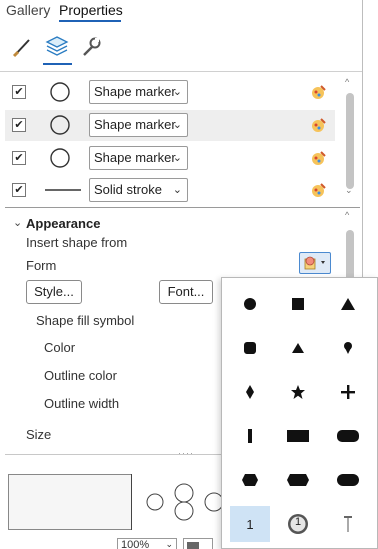 This screenshot has height=549, width=378. Describe the element at coordinates (85, 320) in the screenshot. I see `shape-fill-symbol-label: Shape fill symbol` at that location.